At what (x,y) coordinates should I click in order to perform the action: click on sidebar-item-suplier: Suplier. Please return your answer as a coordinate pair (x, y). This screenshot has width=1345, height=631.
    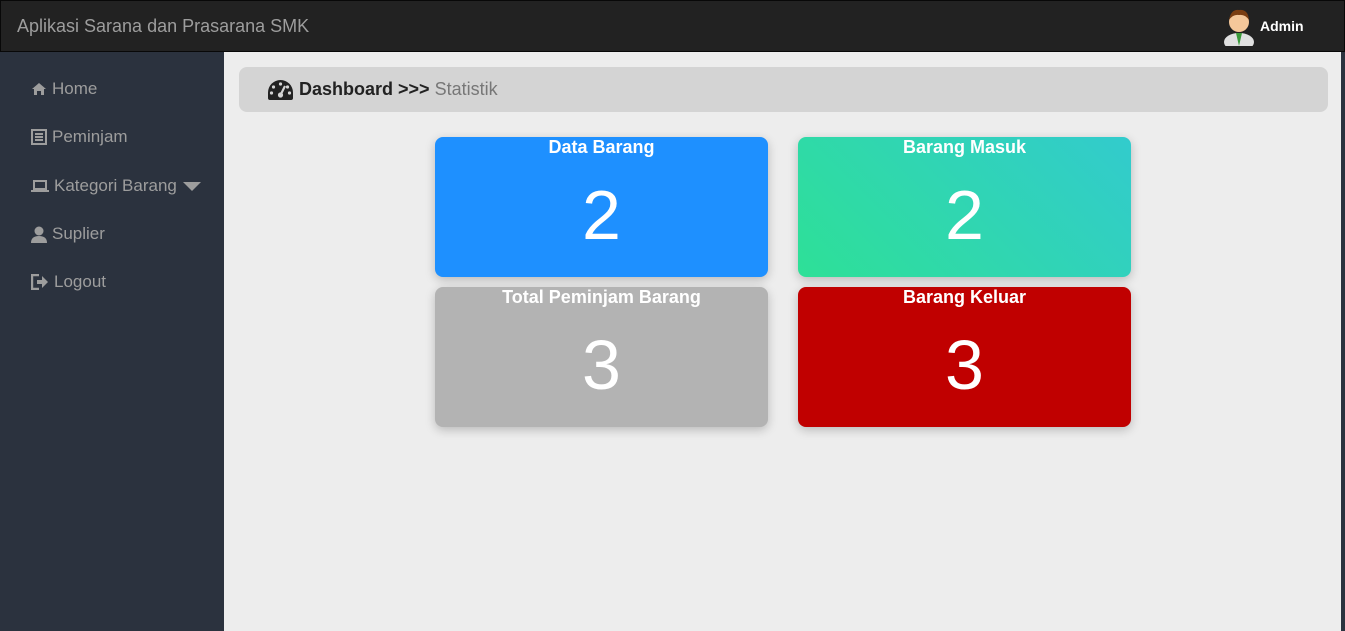
    Looking at the image, I should click on (68, 234).